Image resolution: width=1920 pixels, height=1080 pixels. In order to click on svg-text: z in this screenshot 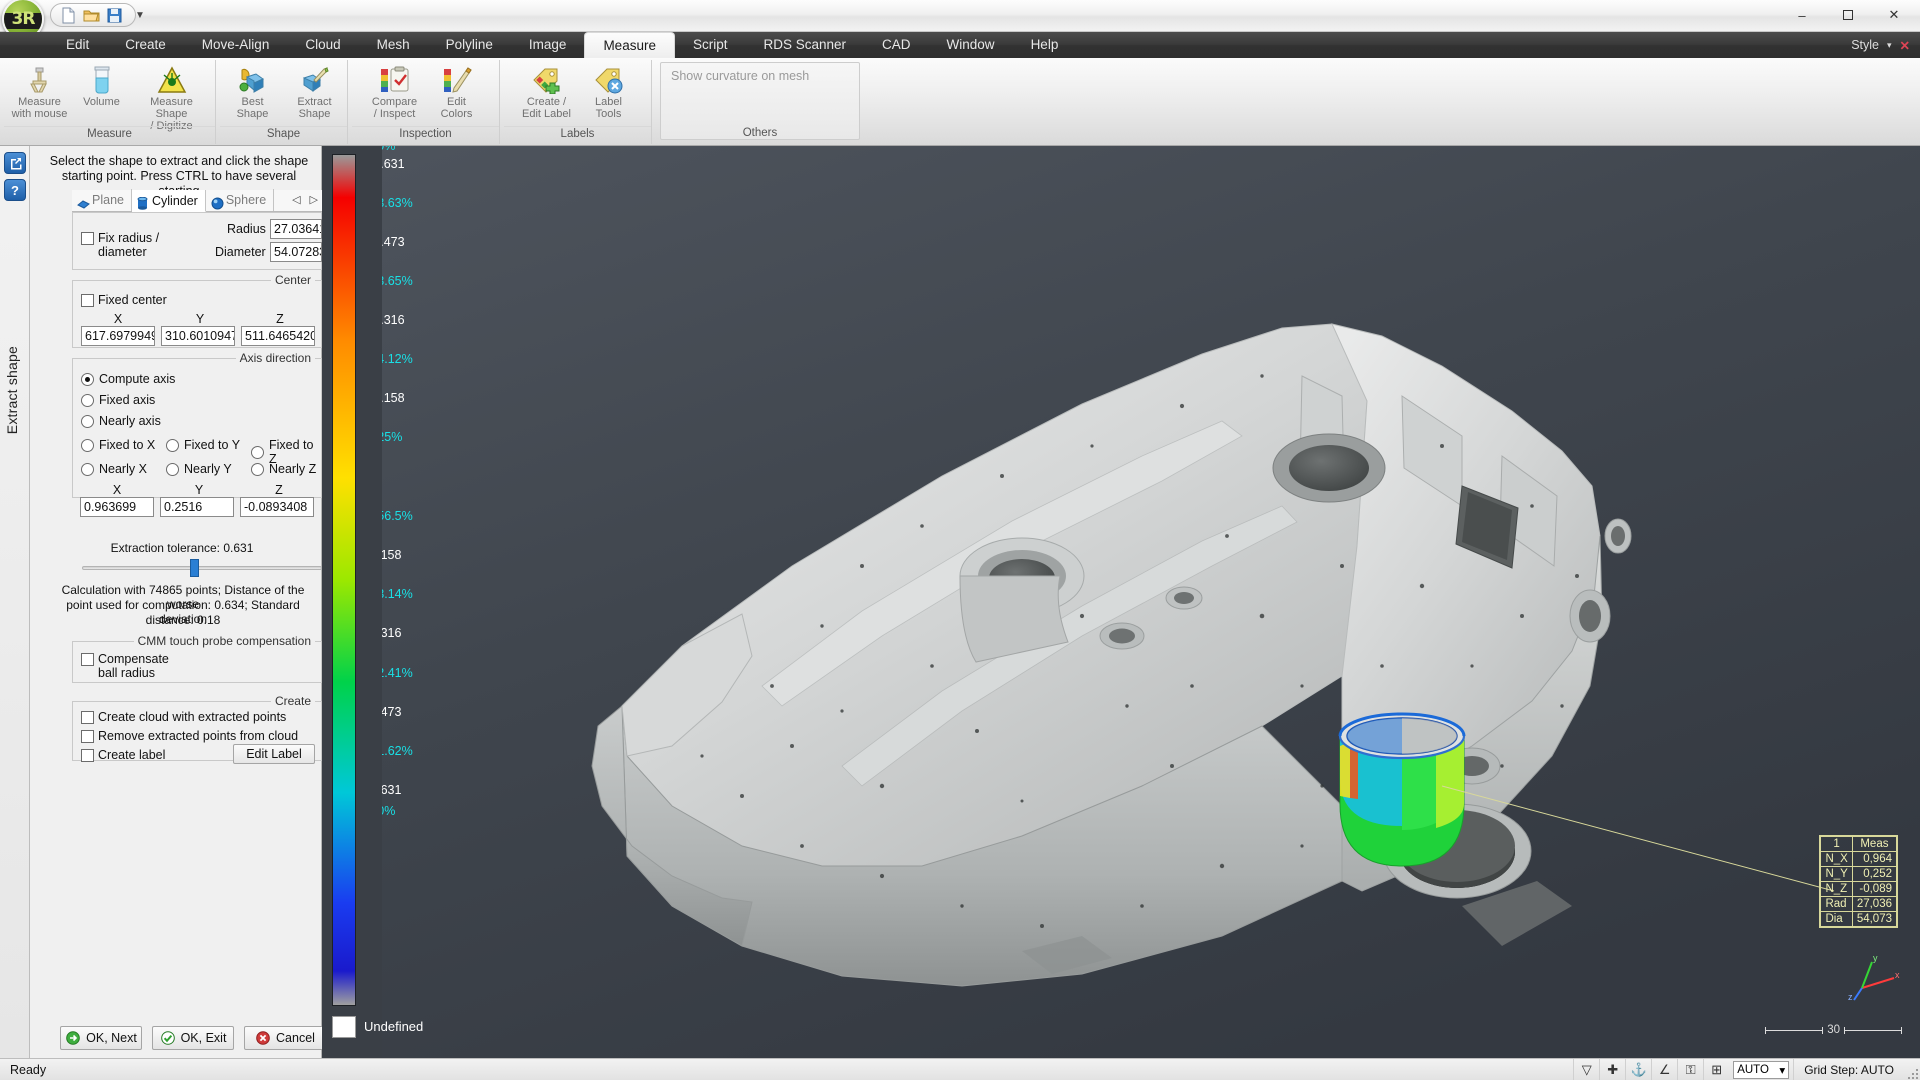, I will do `click(1850, 997)`.